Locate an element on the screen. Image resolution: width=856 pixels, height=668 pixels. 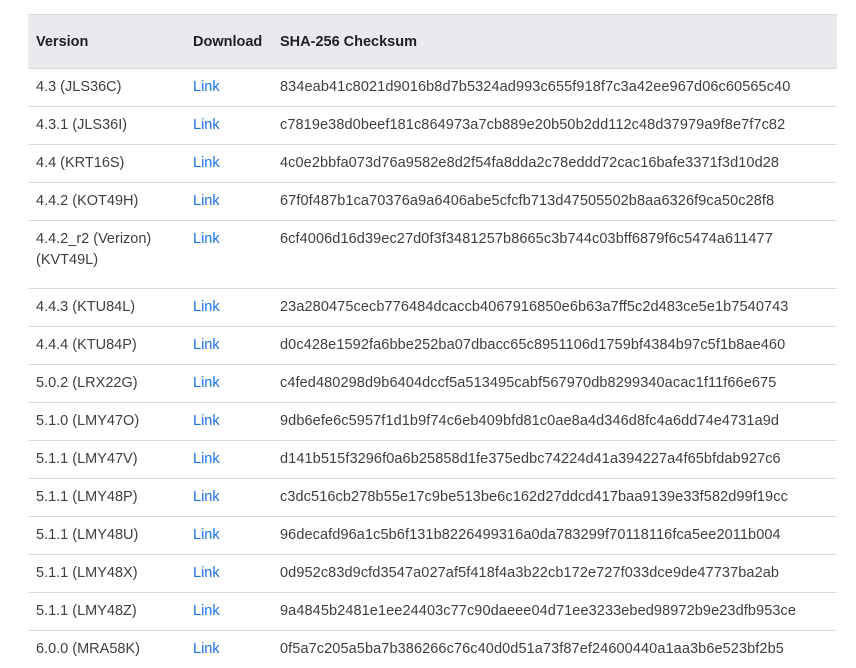
header-version: Version is located at coordinates (106, 42).